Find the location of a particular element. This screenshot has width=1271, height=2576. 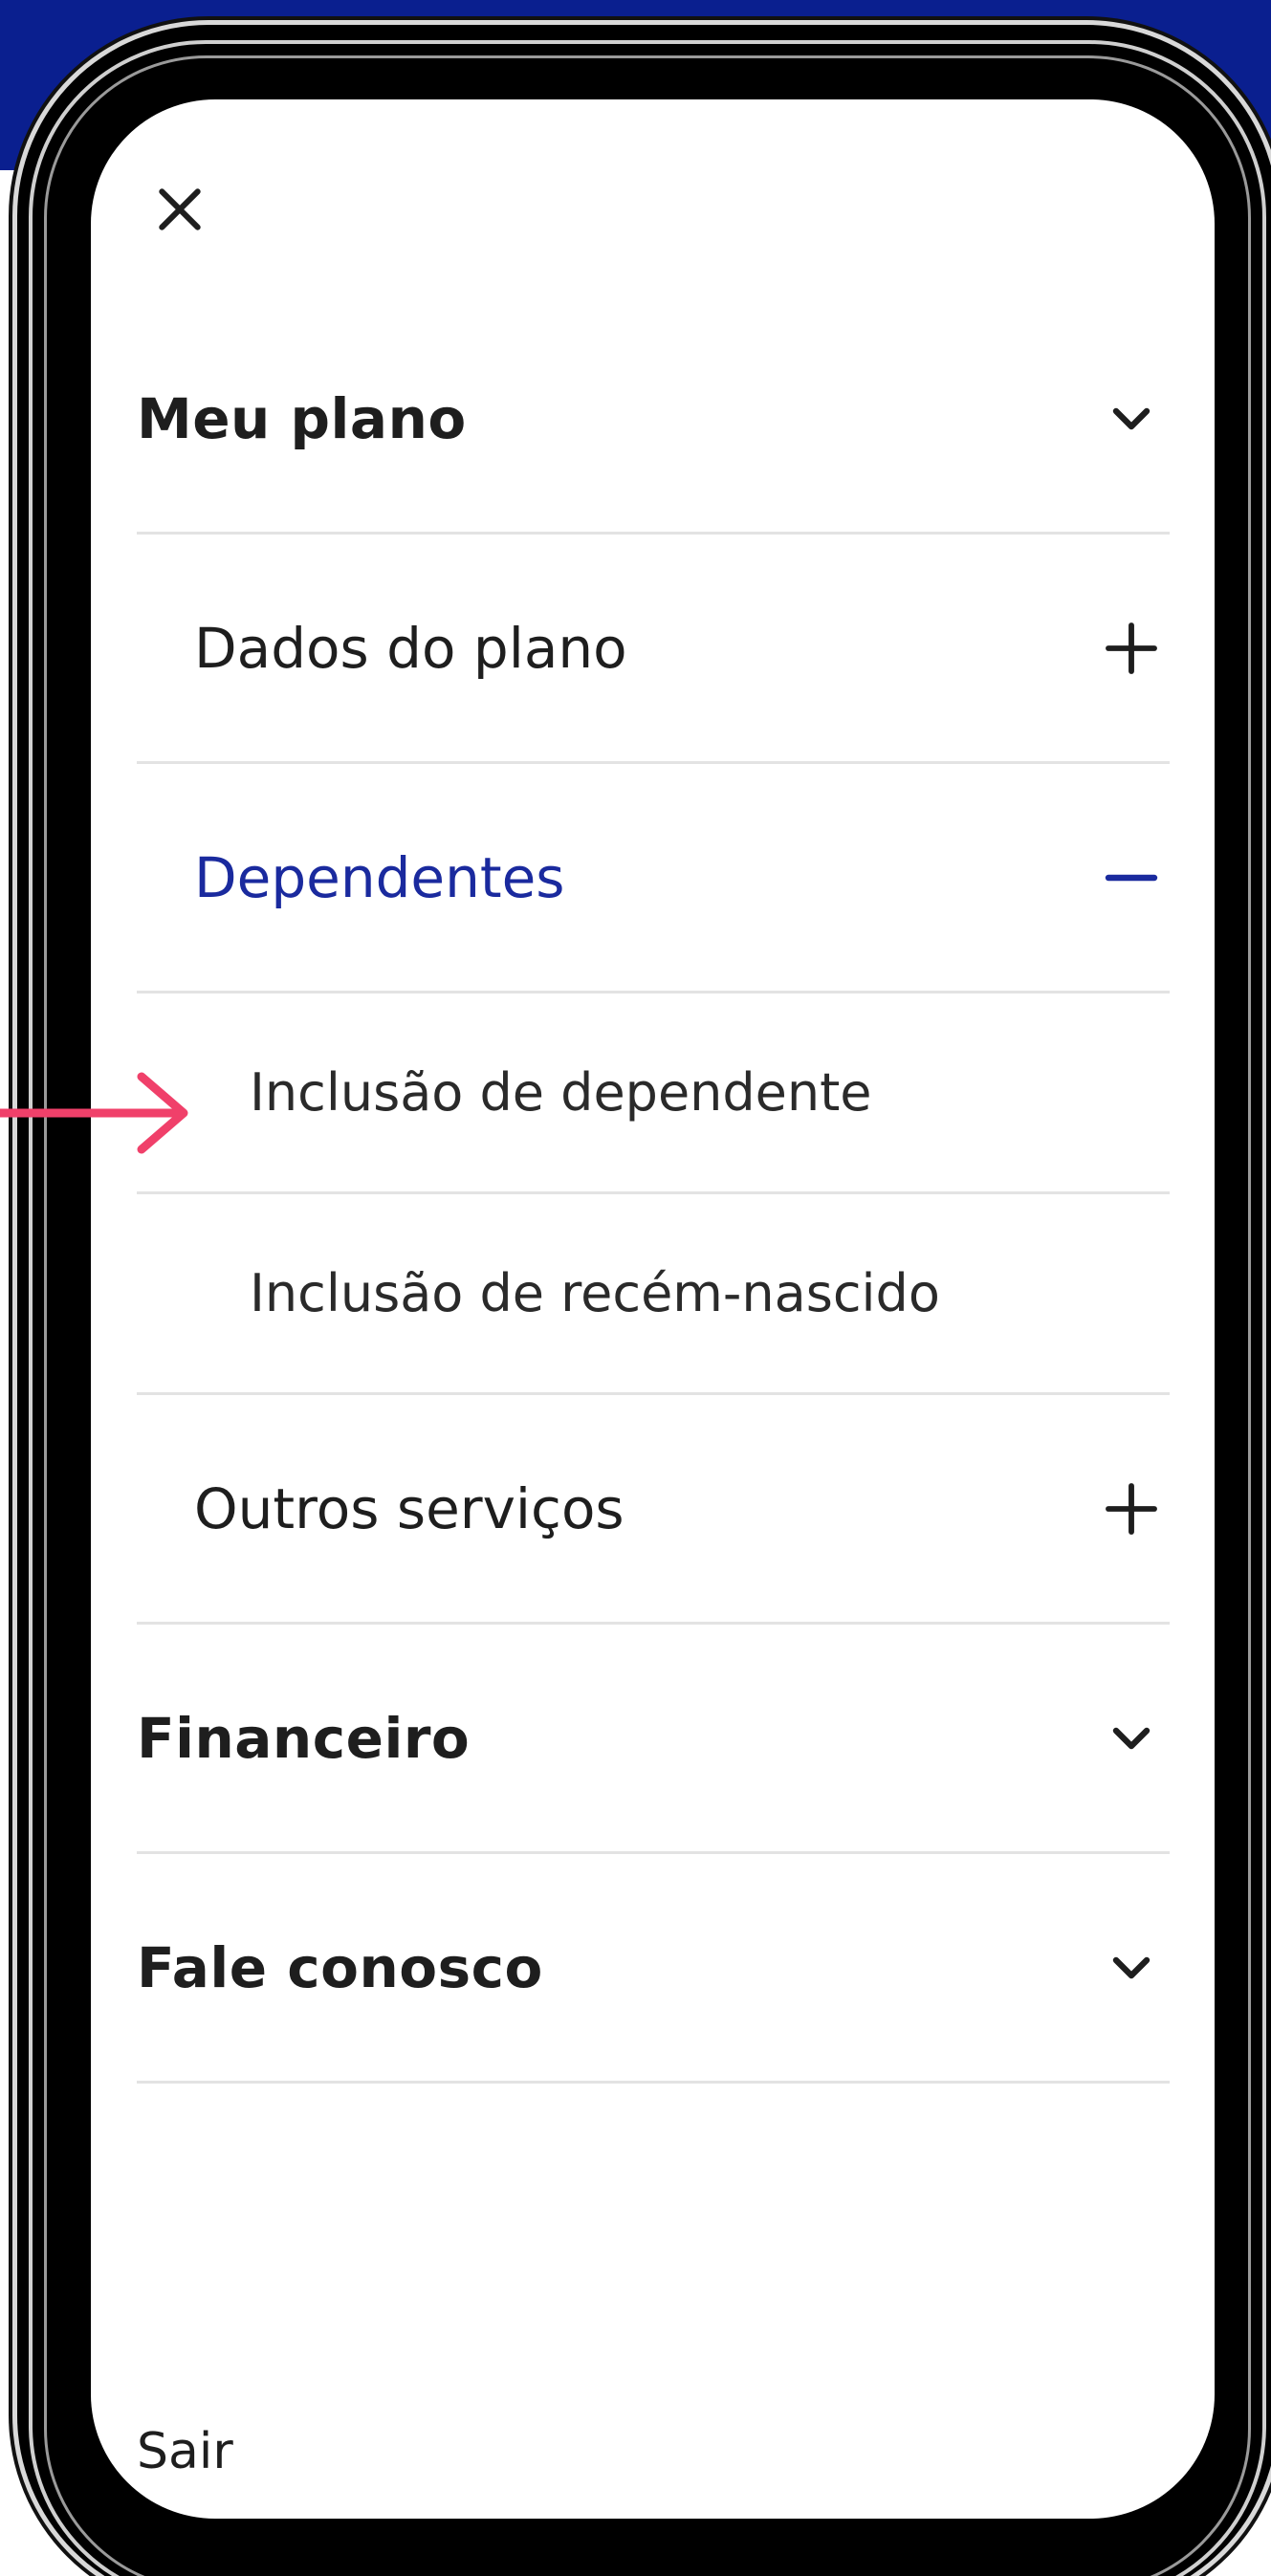

close-button is located at coordinates (179, 209).